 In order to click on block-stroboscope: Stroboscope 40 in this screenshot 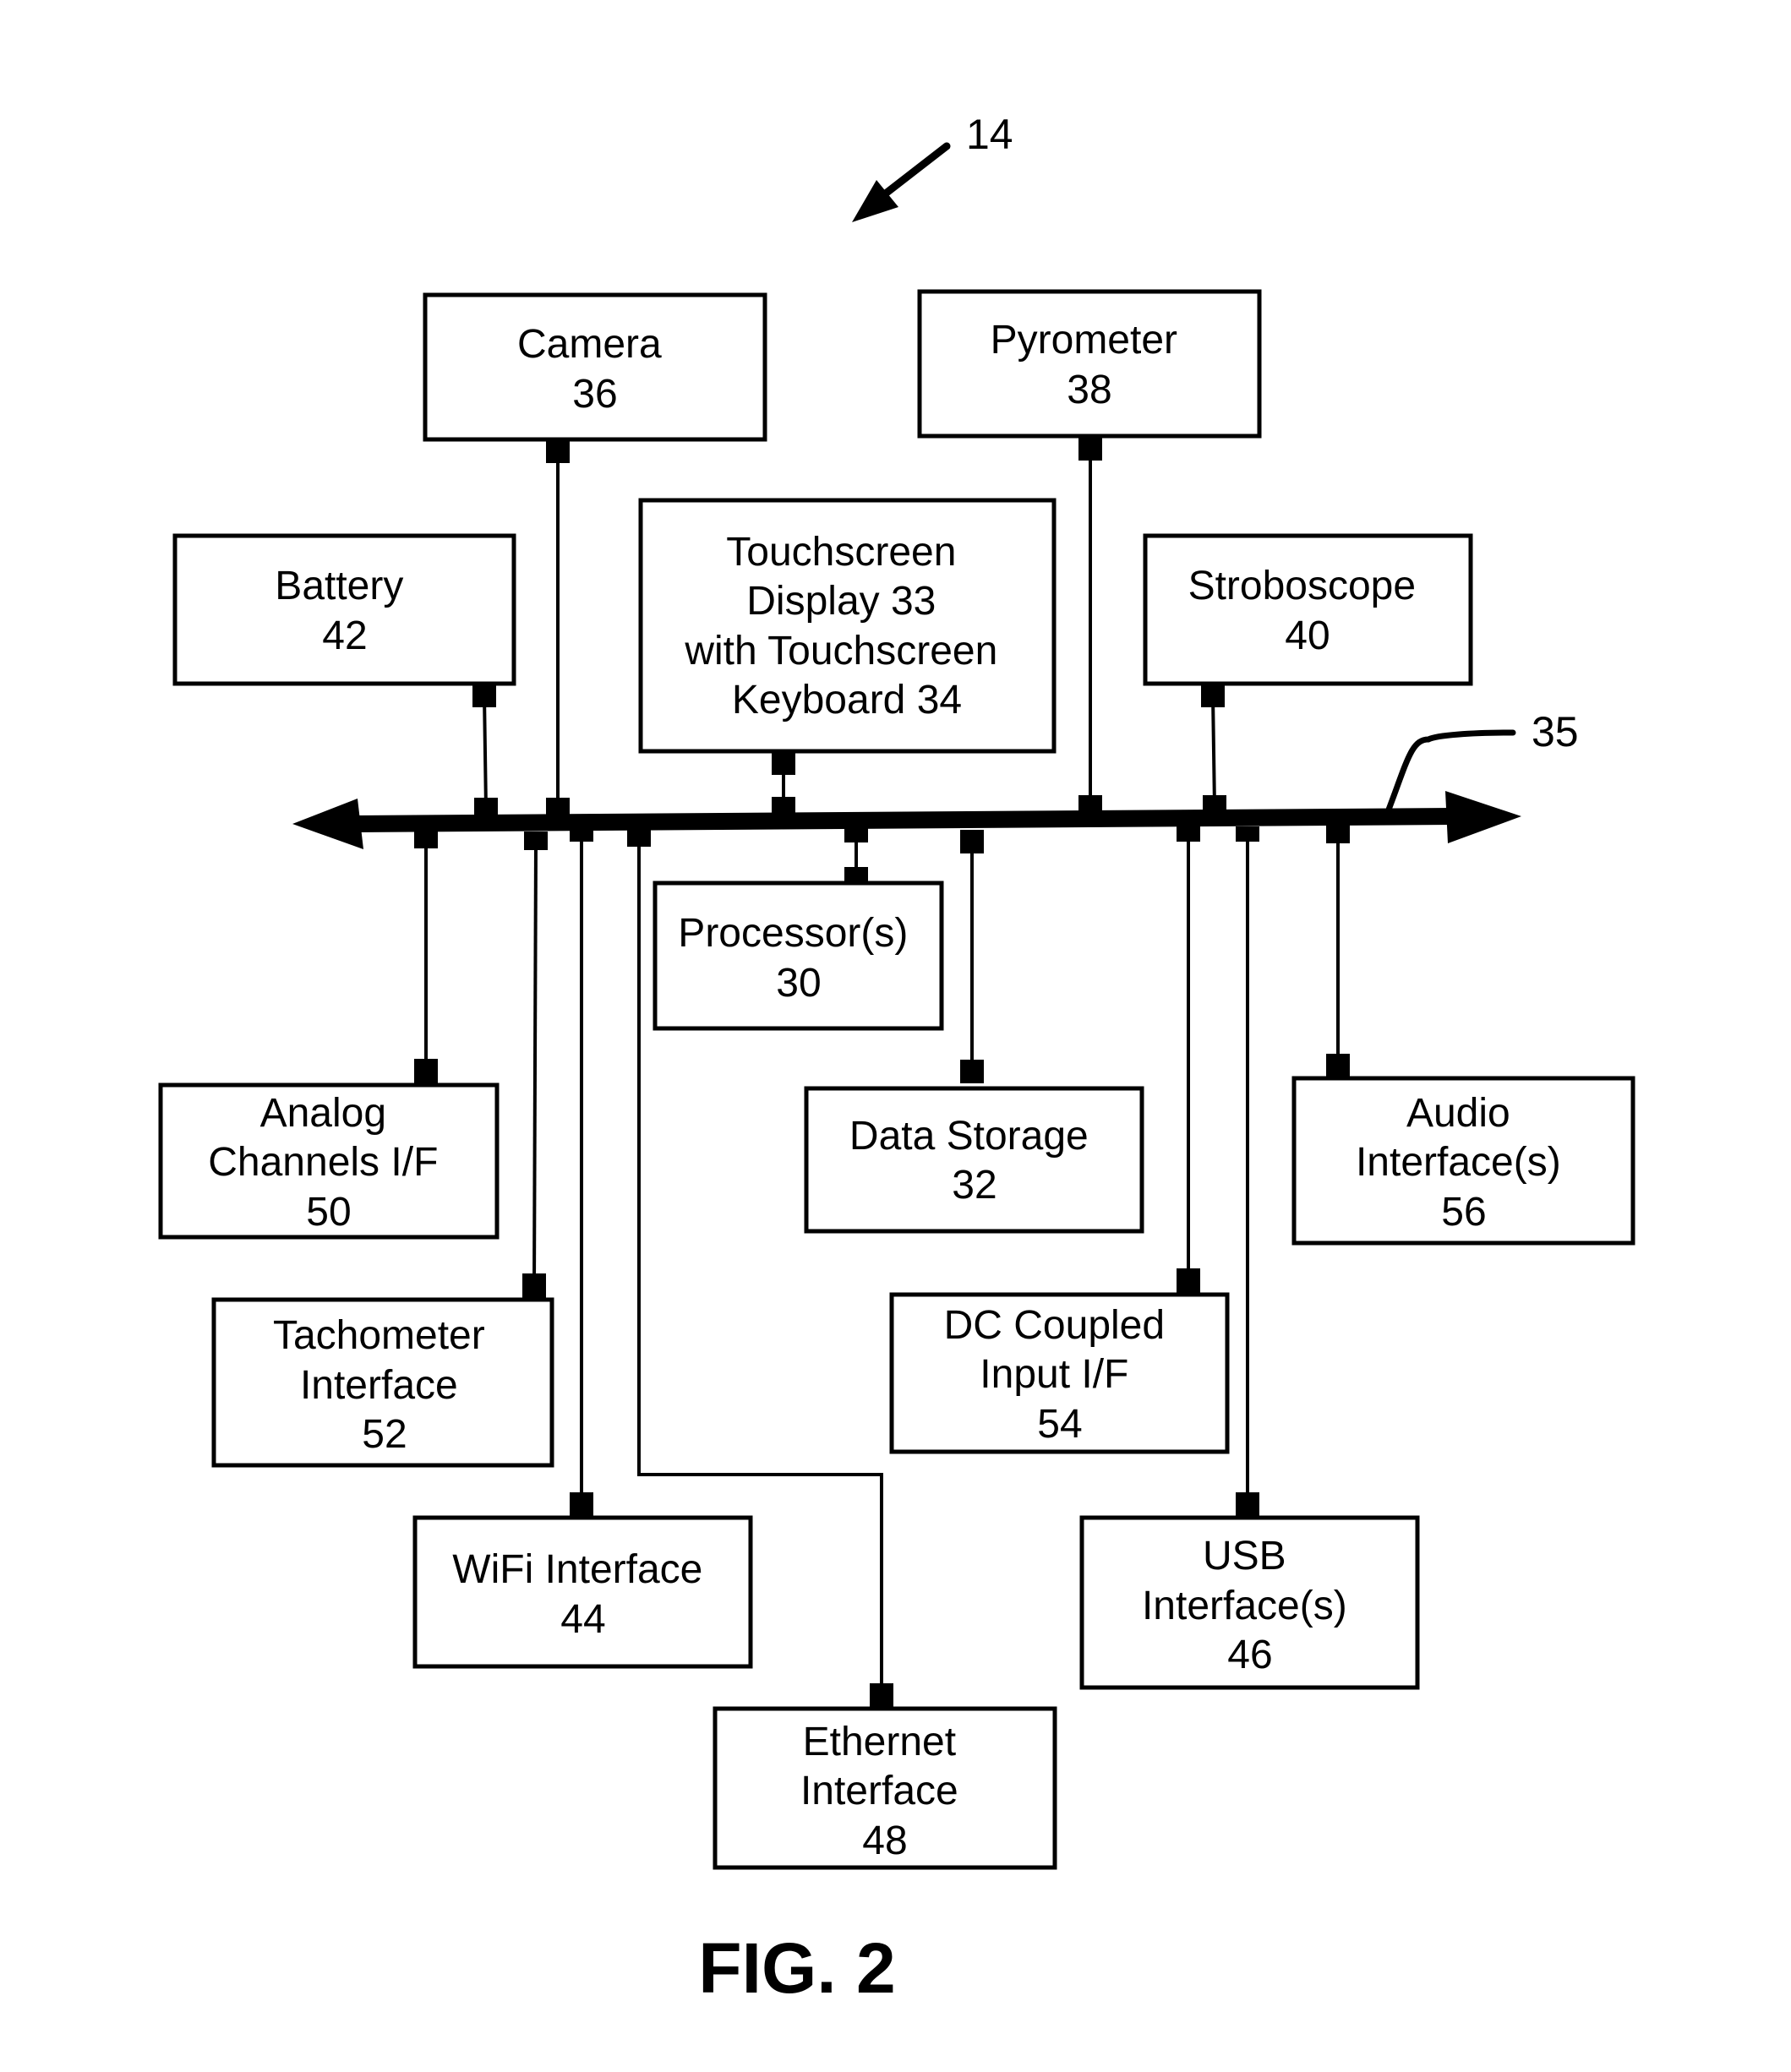, I will do `click(1308, 609)`.